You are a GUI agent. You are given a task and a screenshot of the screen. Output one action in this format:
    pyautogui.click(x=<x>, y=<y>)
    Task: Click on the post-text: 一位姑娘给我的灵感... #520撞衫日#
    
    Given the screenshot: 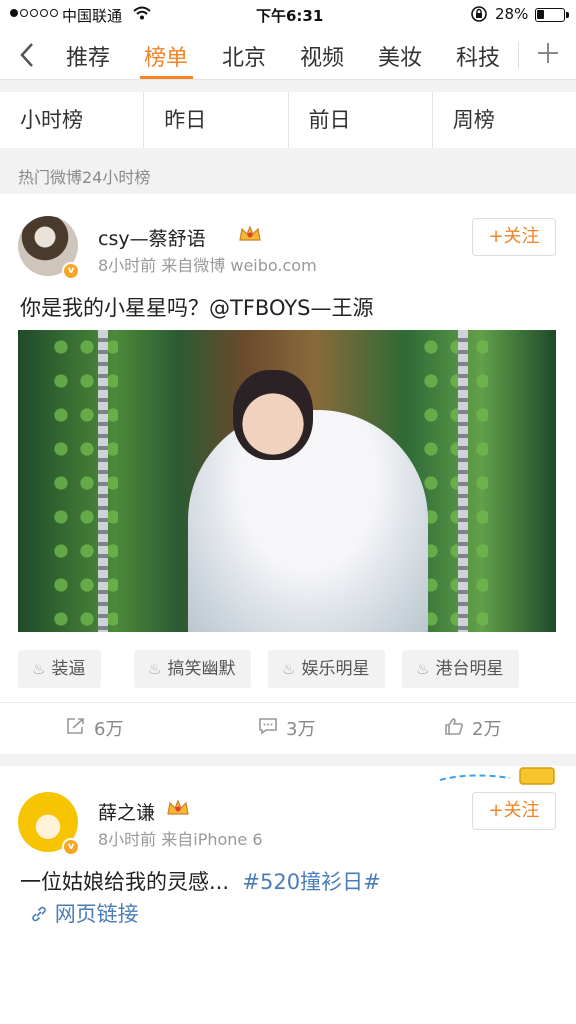 What is the action you would take?
    pyautogui.click(x=200, y=881)
    